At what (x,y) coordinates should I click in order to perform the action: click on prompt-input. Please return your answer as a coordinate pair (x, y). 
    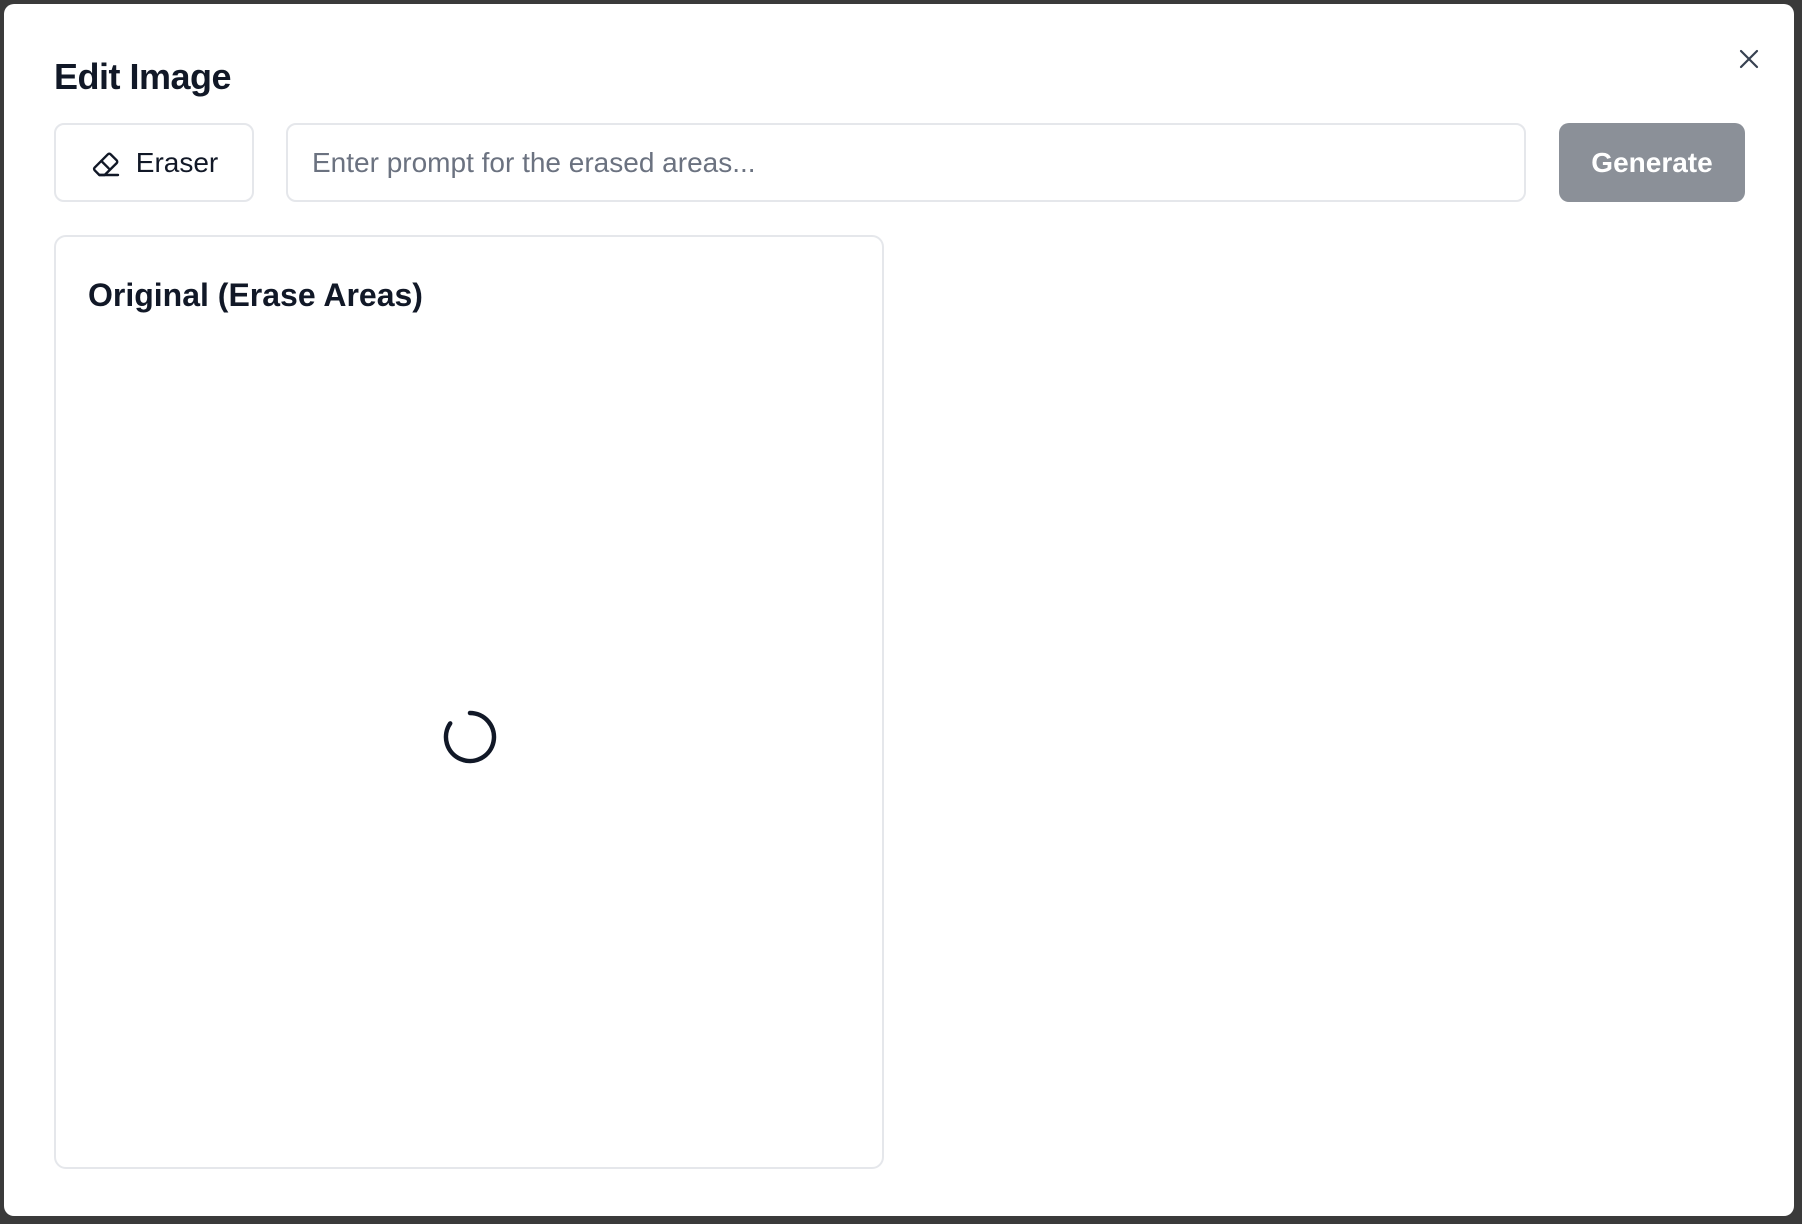
    Looking at the image, I should click on (906, 162).